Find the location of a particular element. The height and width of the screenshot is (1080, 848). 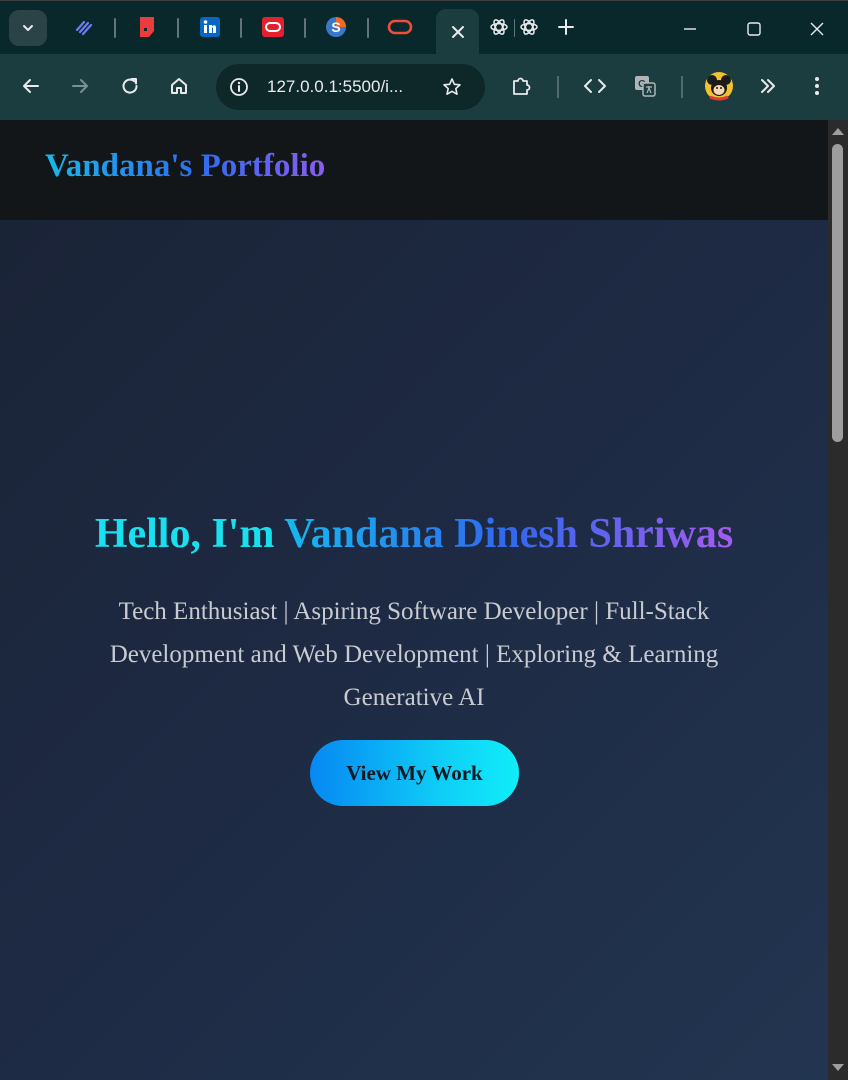

minimize-icon is located at coordinates (690, 29).